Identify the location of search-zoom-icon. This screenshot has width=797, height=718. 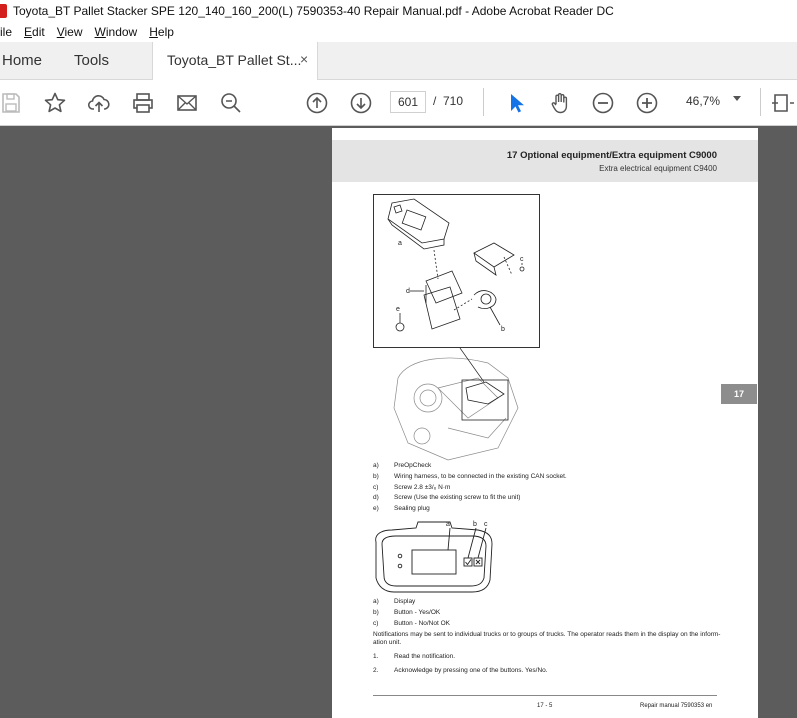
(231, 103).